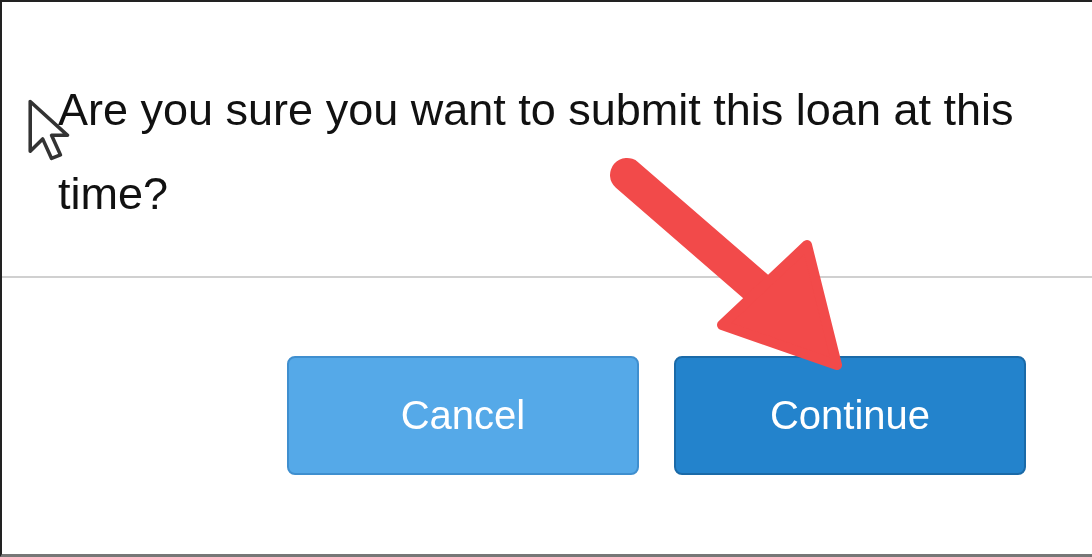  What do you see at coordinates (850, 415) in the screenshot?
I see `continue-button: Continue` at bounding box center [850, 415].